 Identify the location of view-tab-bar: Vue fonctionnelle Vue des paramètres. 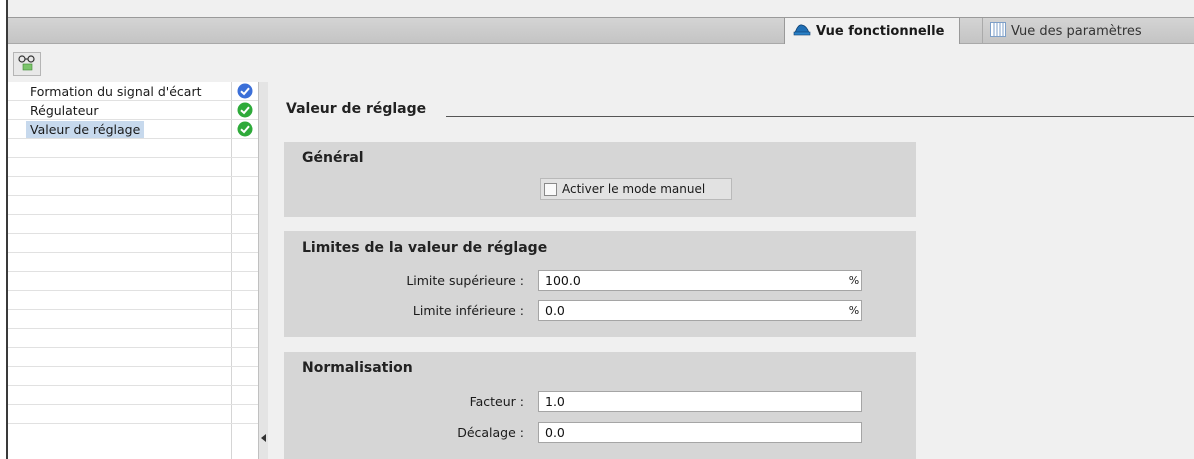
(601, 30).